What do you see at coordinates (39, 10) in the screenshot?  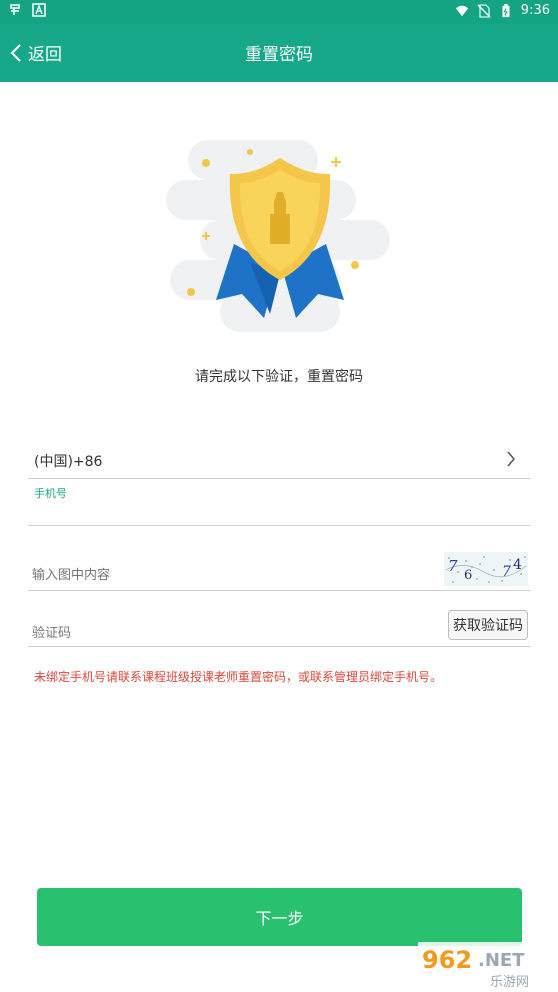 I see `a-icon` at bounding box center [39, 10].